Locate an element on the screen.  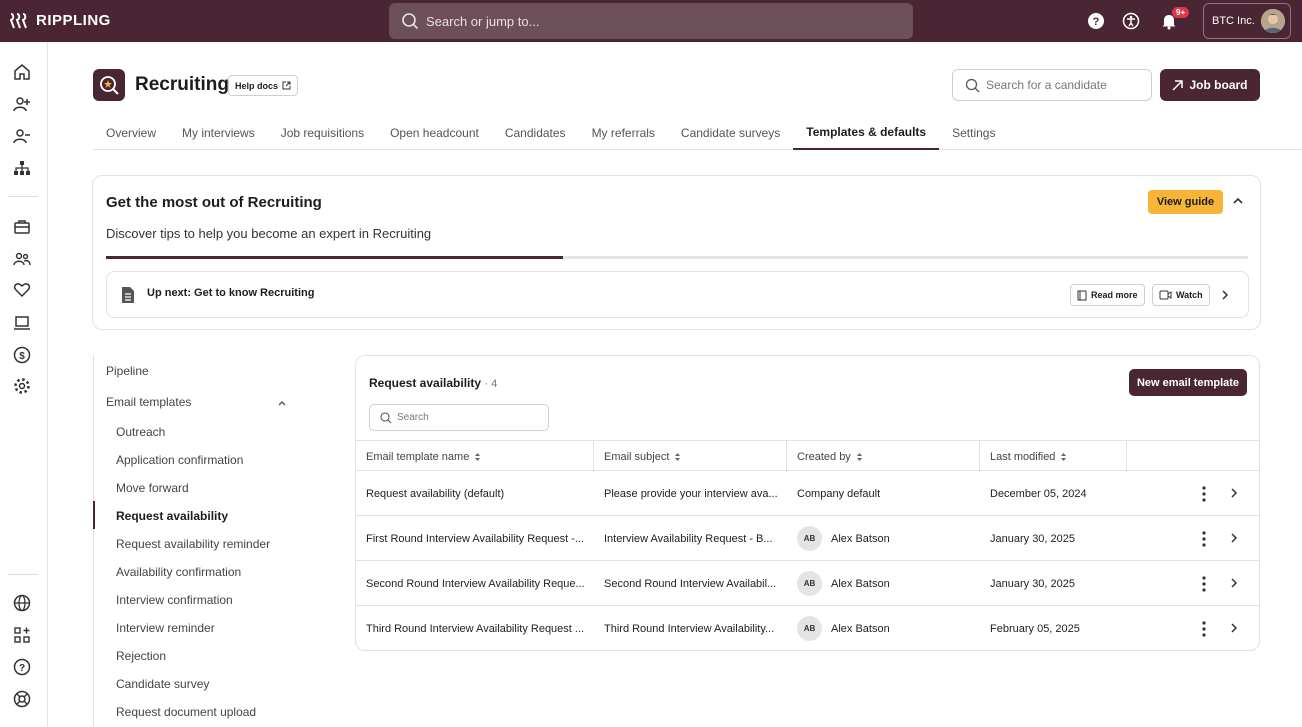
help-icon: ? is located at coordinates (1096, 21).